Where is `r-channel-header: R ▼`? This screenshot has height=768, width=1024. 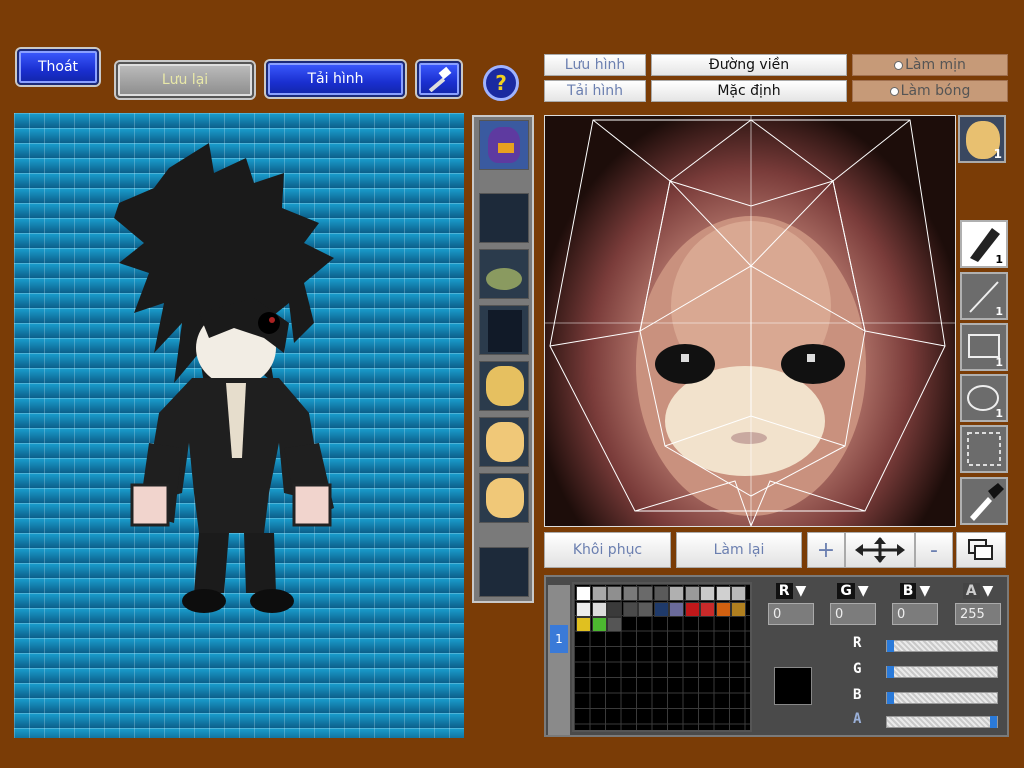
r-channel-header: R ▼ is located at coordinates (791, 591).